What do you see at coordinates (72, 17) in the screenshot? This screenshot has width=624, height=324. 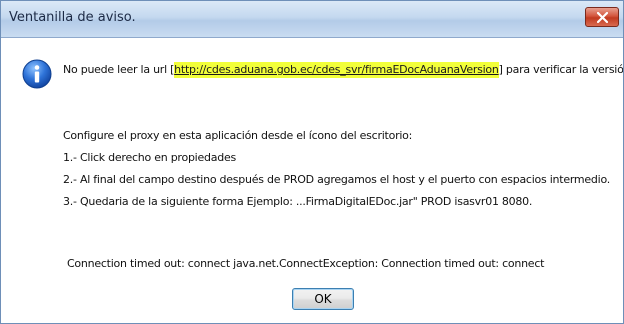 I see `window-title: Ventanilla de aviso.` at bounding box center [72, 17].